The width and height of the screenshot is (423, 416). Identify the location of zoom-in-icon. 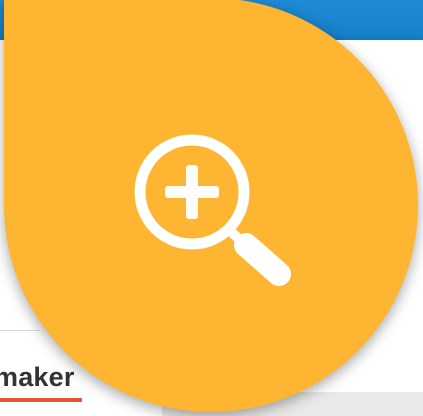
(212, 210).